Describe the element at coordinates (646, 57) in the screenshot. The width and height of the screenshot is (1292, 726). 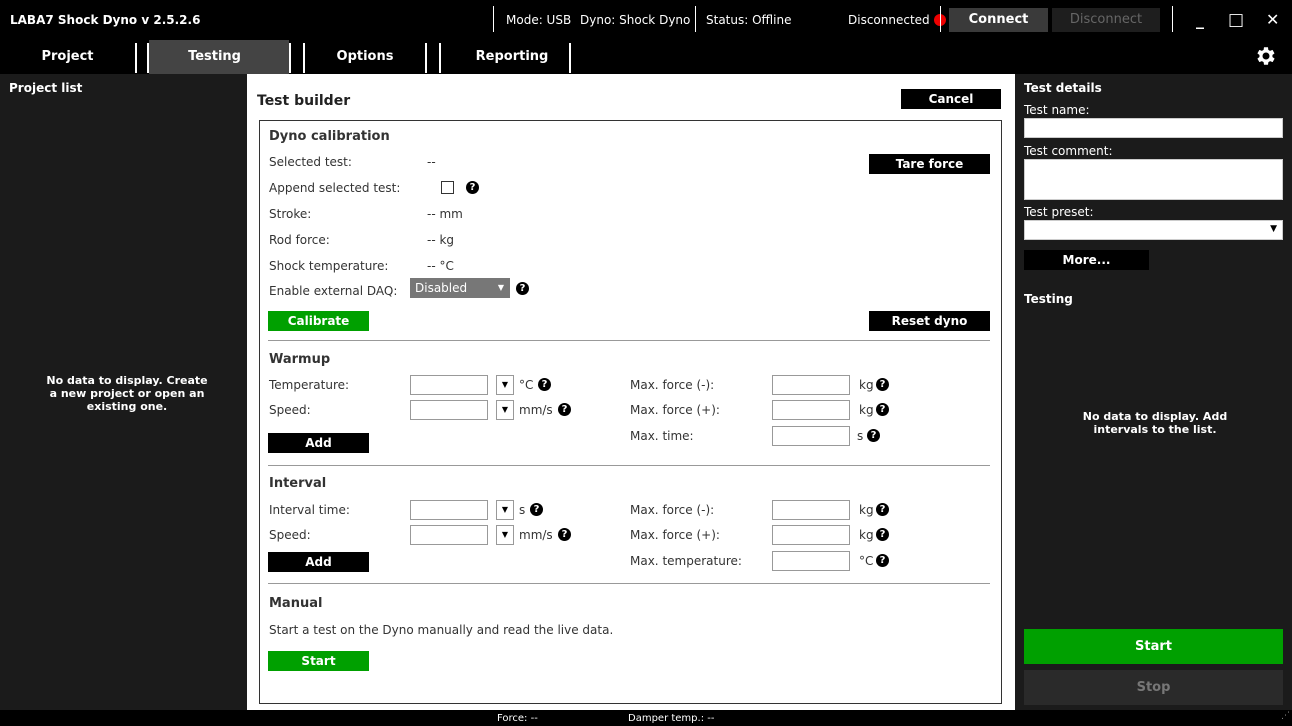
I see `main-nav: Project Testing Options Reporting` at that location.